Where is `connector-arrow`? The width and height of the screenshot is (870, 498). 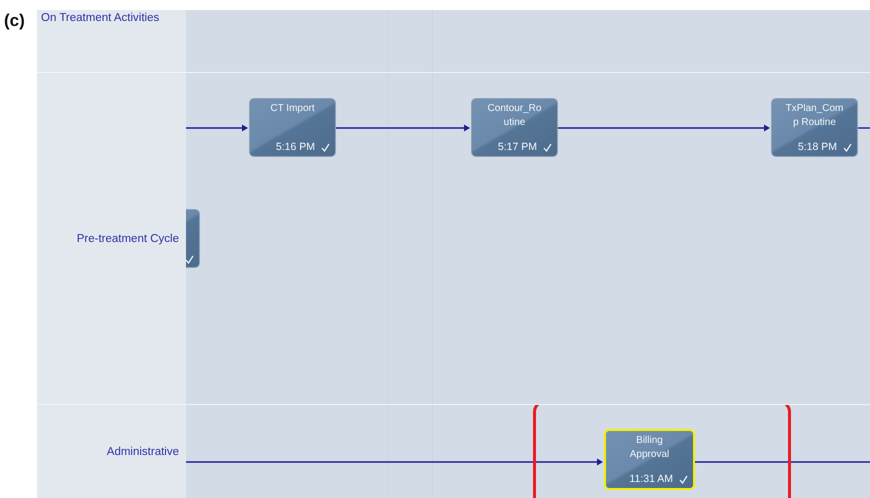 connector-arrow is located at coordinates (217, 128).